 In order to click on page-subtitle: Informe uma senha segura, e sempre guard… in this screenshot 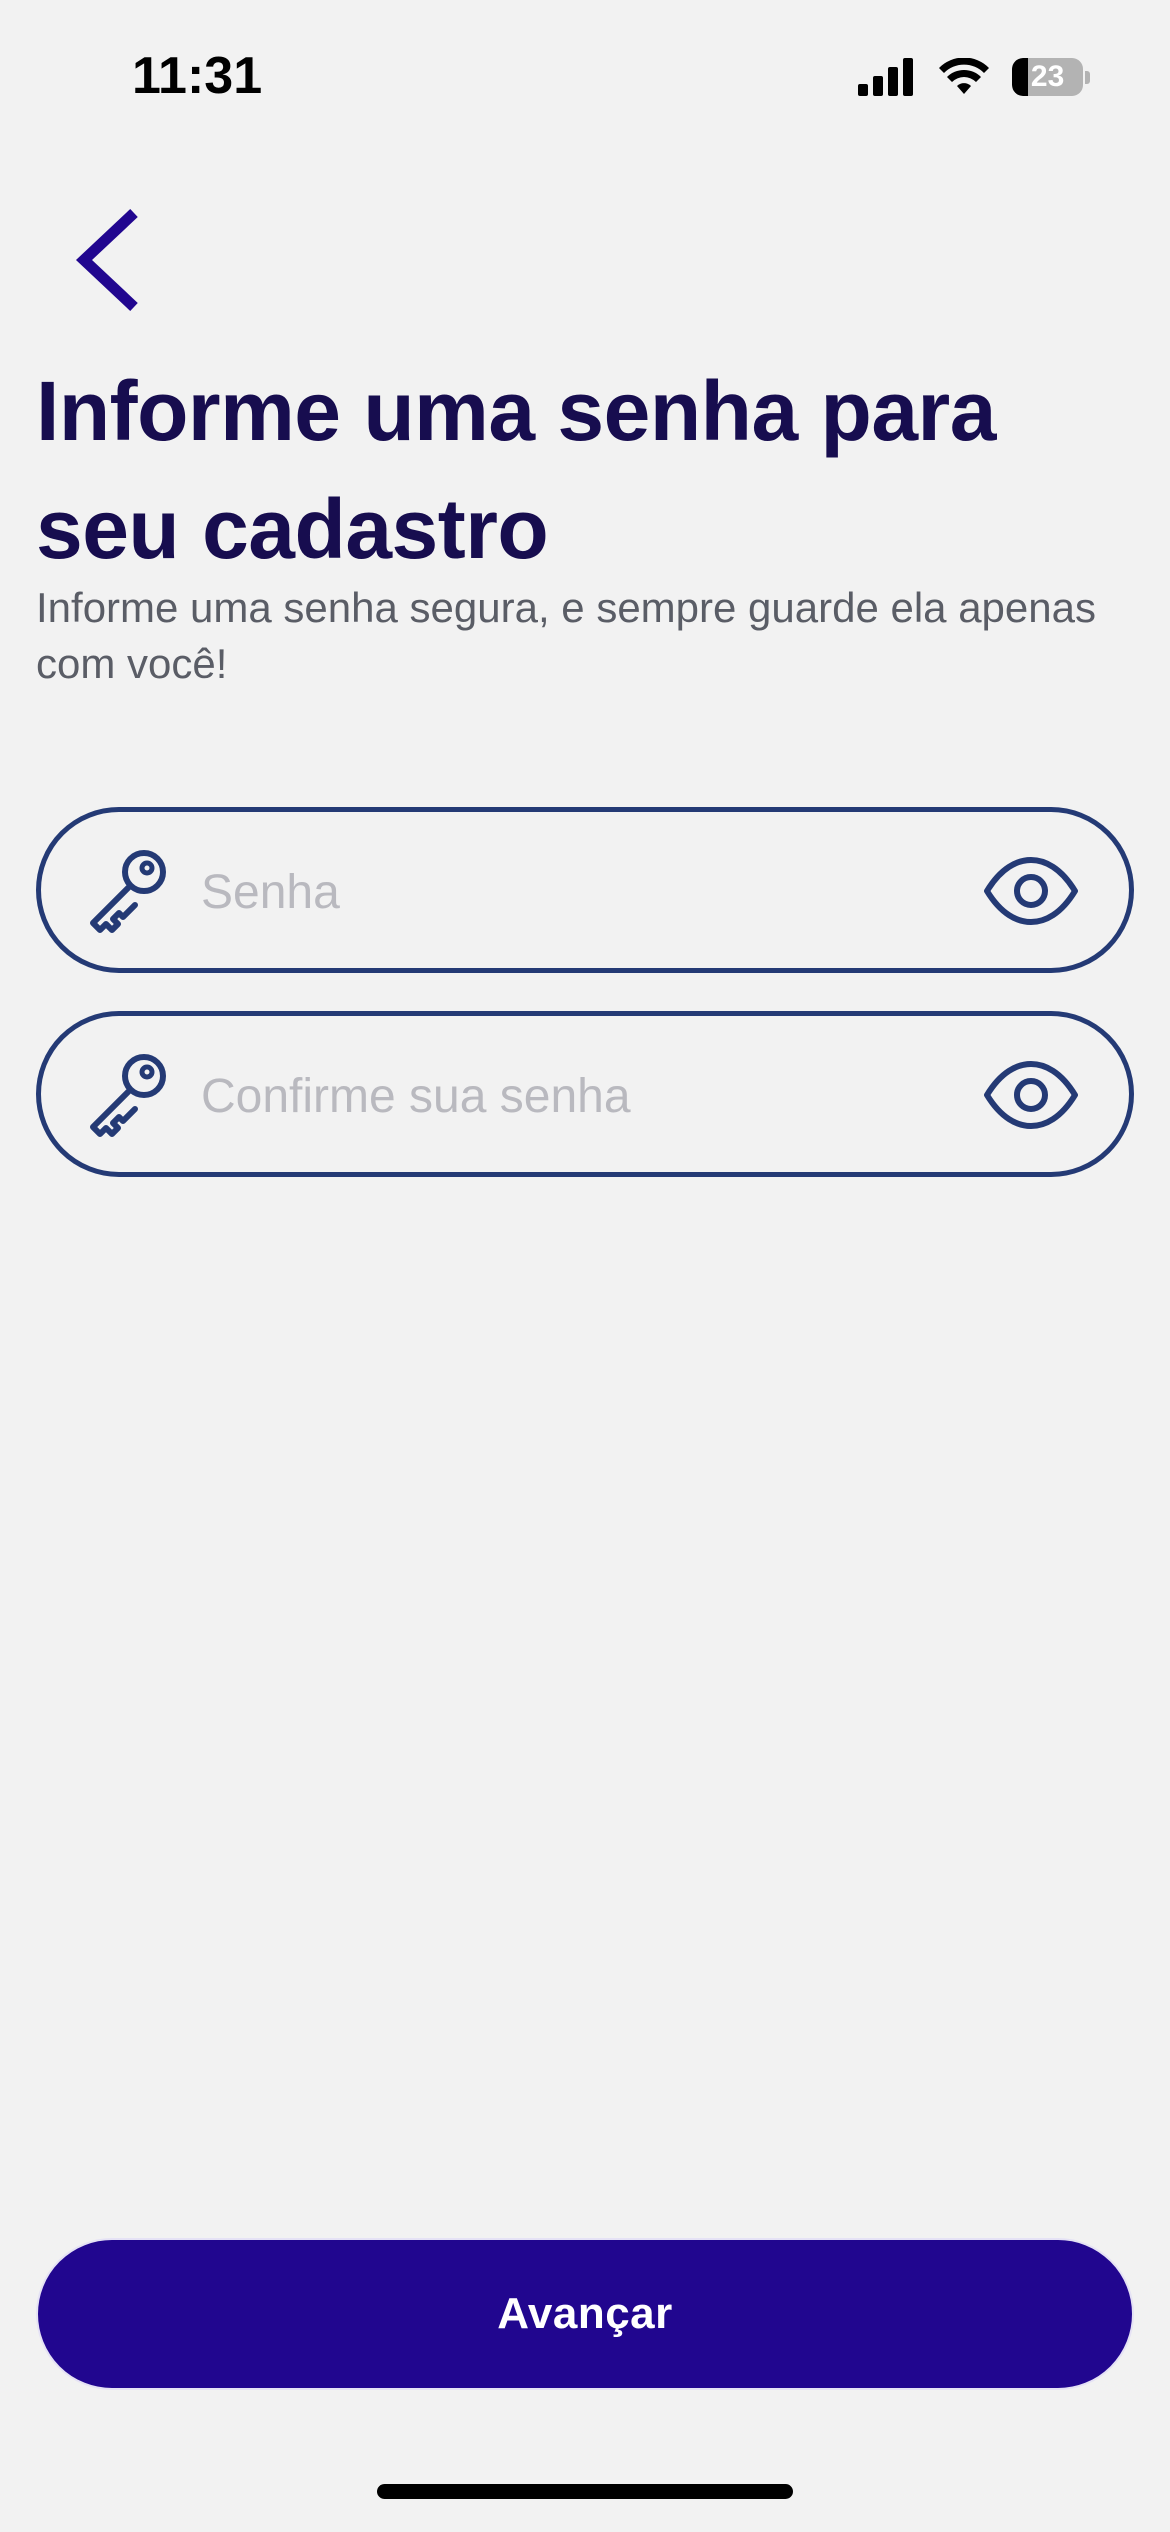, I will do `click(566, 635)`.